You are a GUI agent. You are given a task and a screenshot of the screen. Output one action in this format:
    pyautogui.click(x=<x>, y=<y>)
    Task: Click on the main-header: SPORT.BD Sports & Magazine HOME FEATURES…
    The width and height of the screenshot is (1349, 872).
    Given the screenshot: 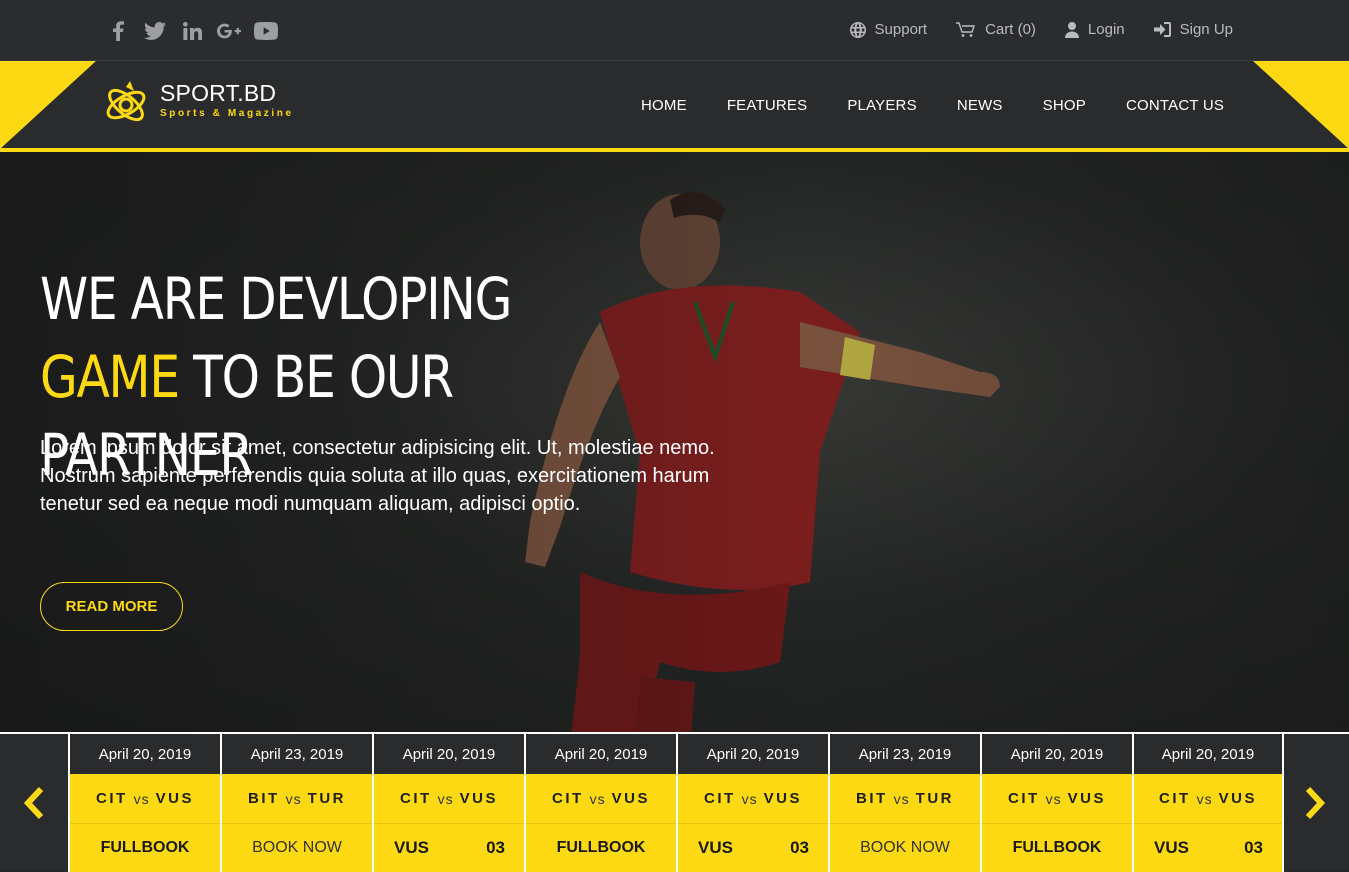 What is the action you would take?
    pyautogui.click(x=674, y=106)
    